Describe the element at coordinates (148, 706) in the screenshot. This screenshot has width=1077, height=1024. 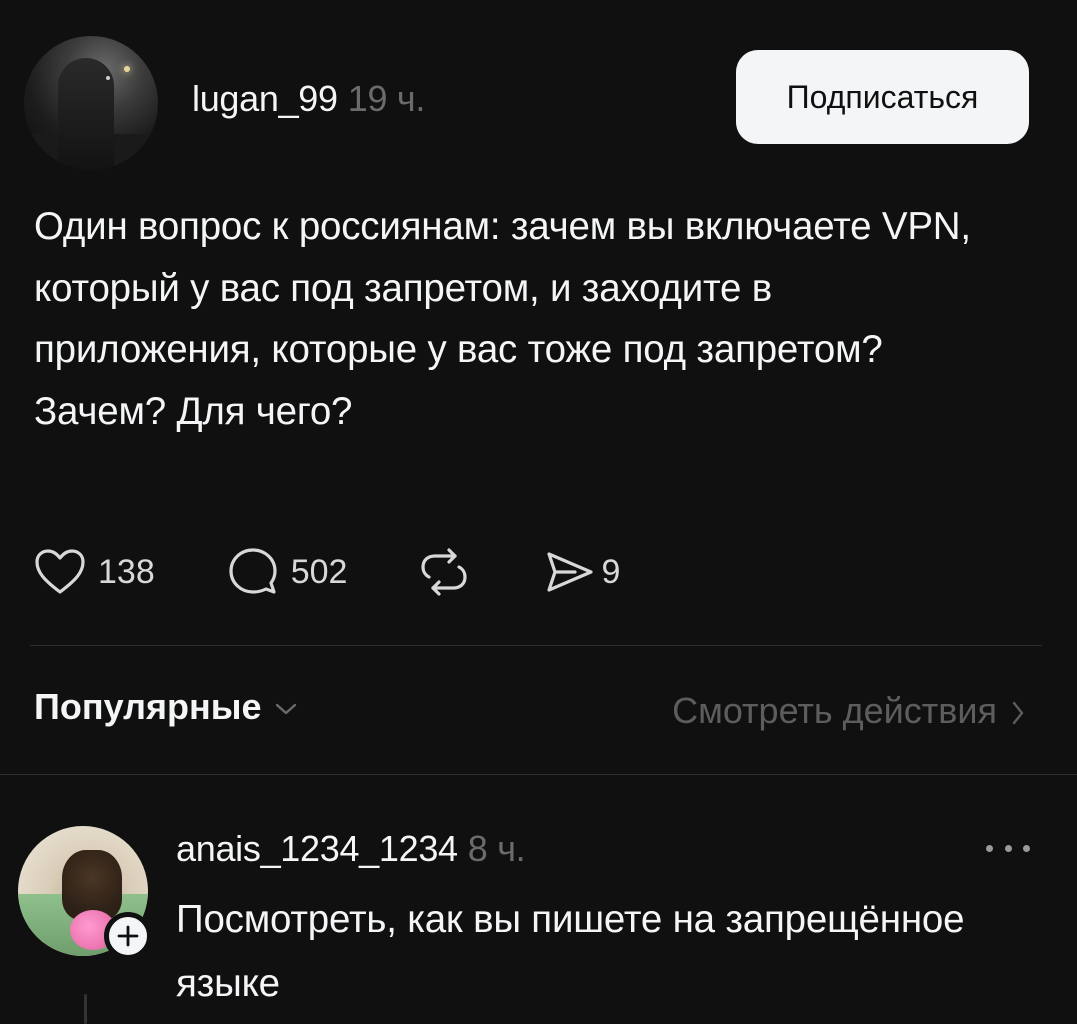
I see `sort-label: Популярные` at that location.